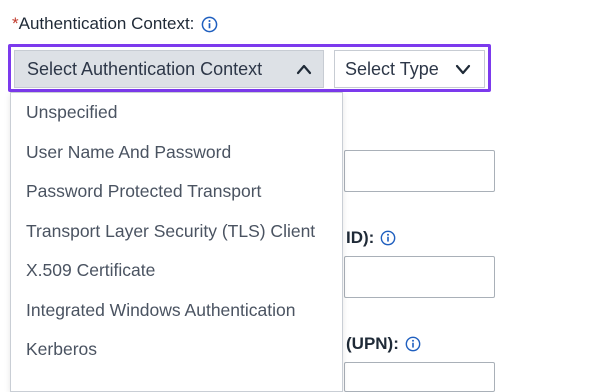 The width and height of the screenshot is (600, 392). I want to click on chevron-up-icon, so click(304, 69).